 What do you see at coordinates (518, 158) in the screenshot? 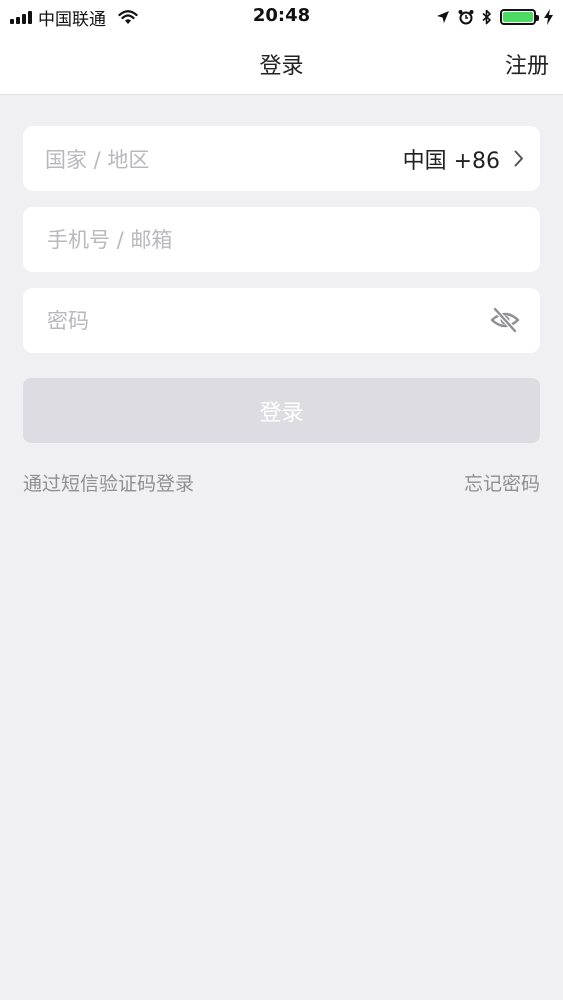
I see `chevron-right-icon` at bounding box center [518, 158].